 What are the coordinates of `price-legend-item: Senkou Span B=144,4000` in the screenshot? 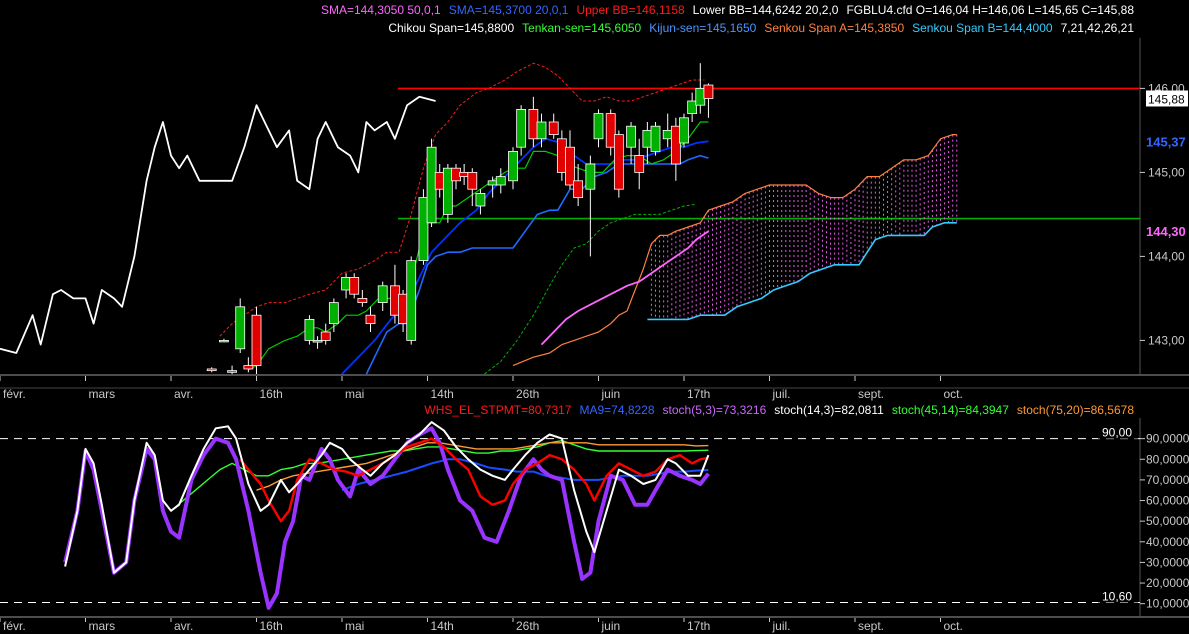 It's located at (982, 28).